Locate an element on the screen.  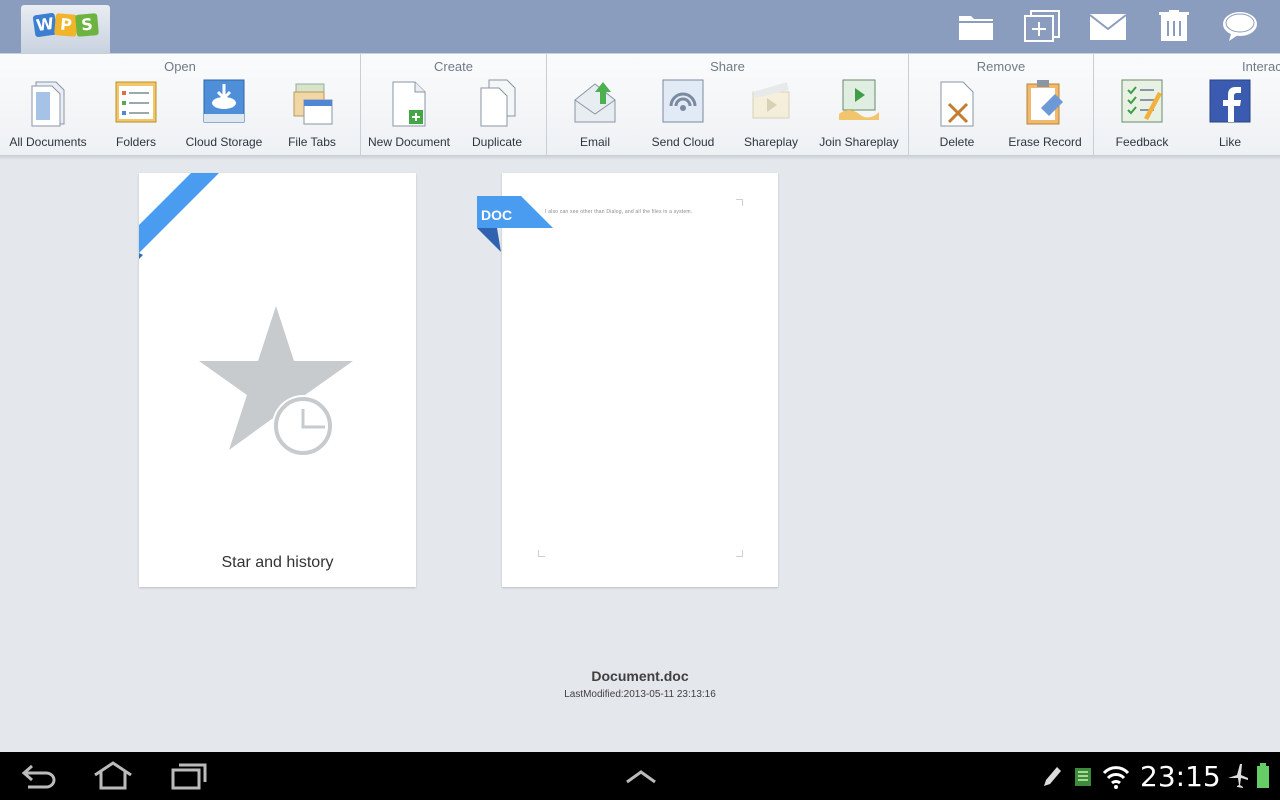
email-icon is located at coordinates (595, 102).